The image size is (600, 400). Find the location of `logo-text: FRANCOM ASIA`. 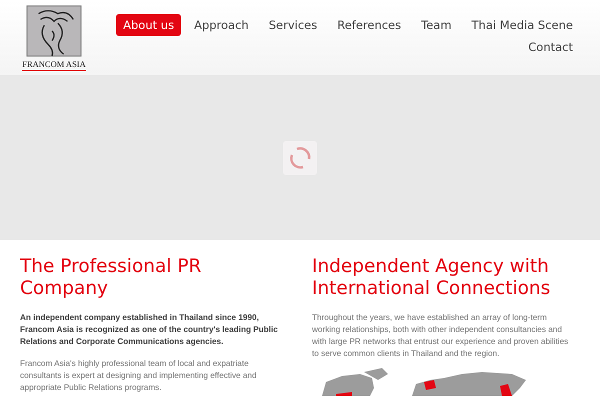

logo-text: FRANCOM ASIA is located at coordinates (54, 65).